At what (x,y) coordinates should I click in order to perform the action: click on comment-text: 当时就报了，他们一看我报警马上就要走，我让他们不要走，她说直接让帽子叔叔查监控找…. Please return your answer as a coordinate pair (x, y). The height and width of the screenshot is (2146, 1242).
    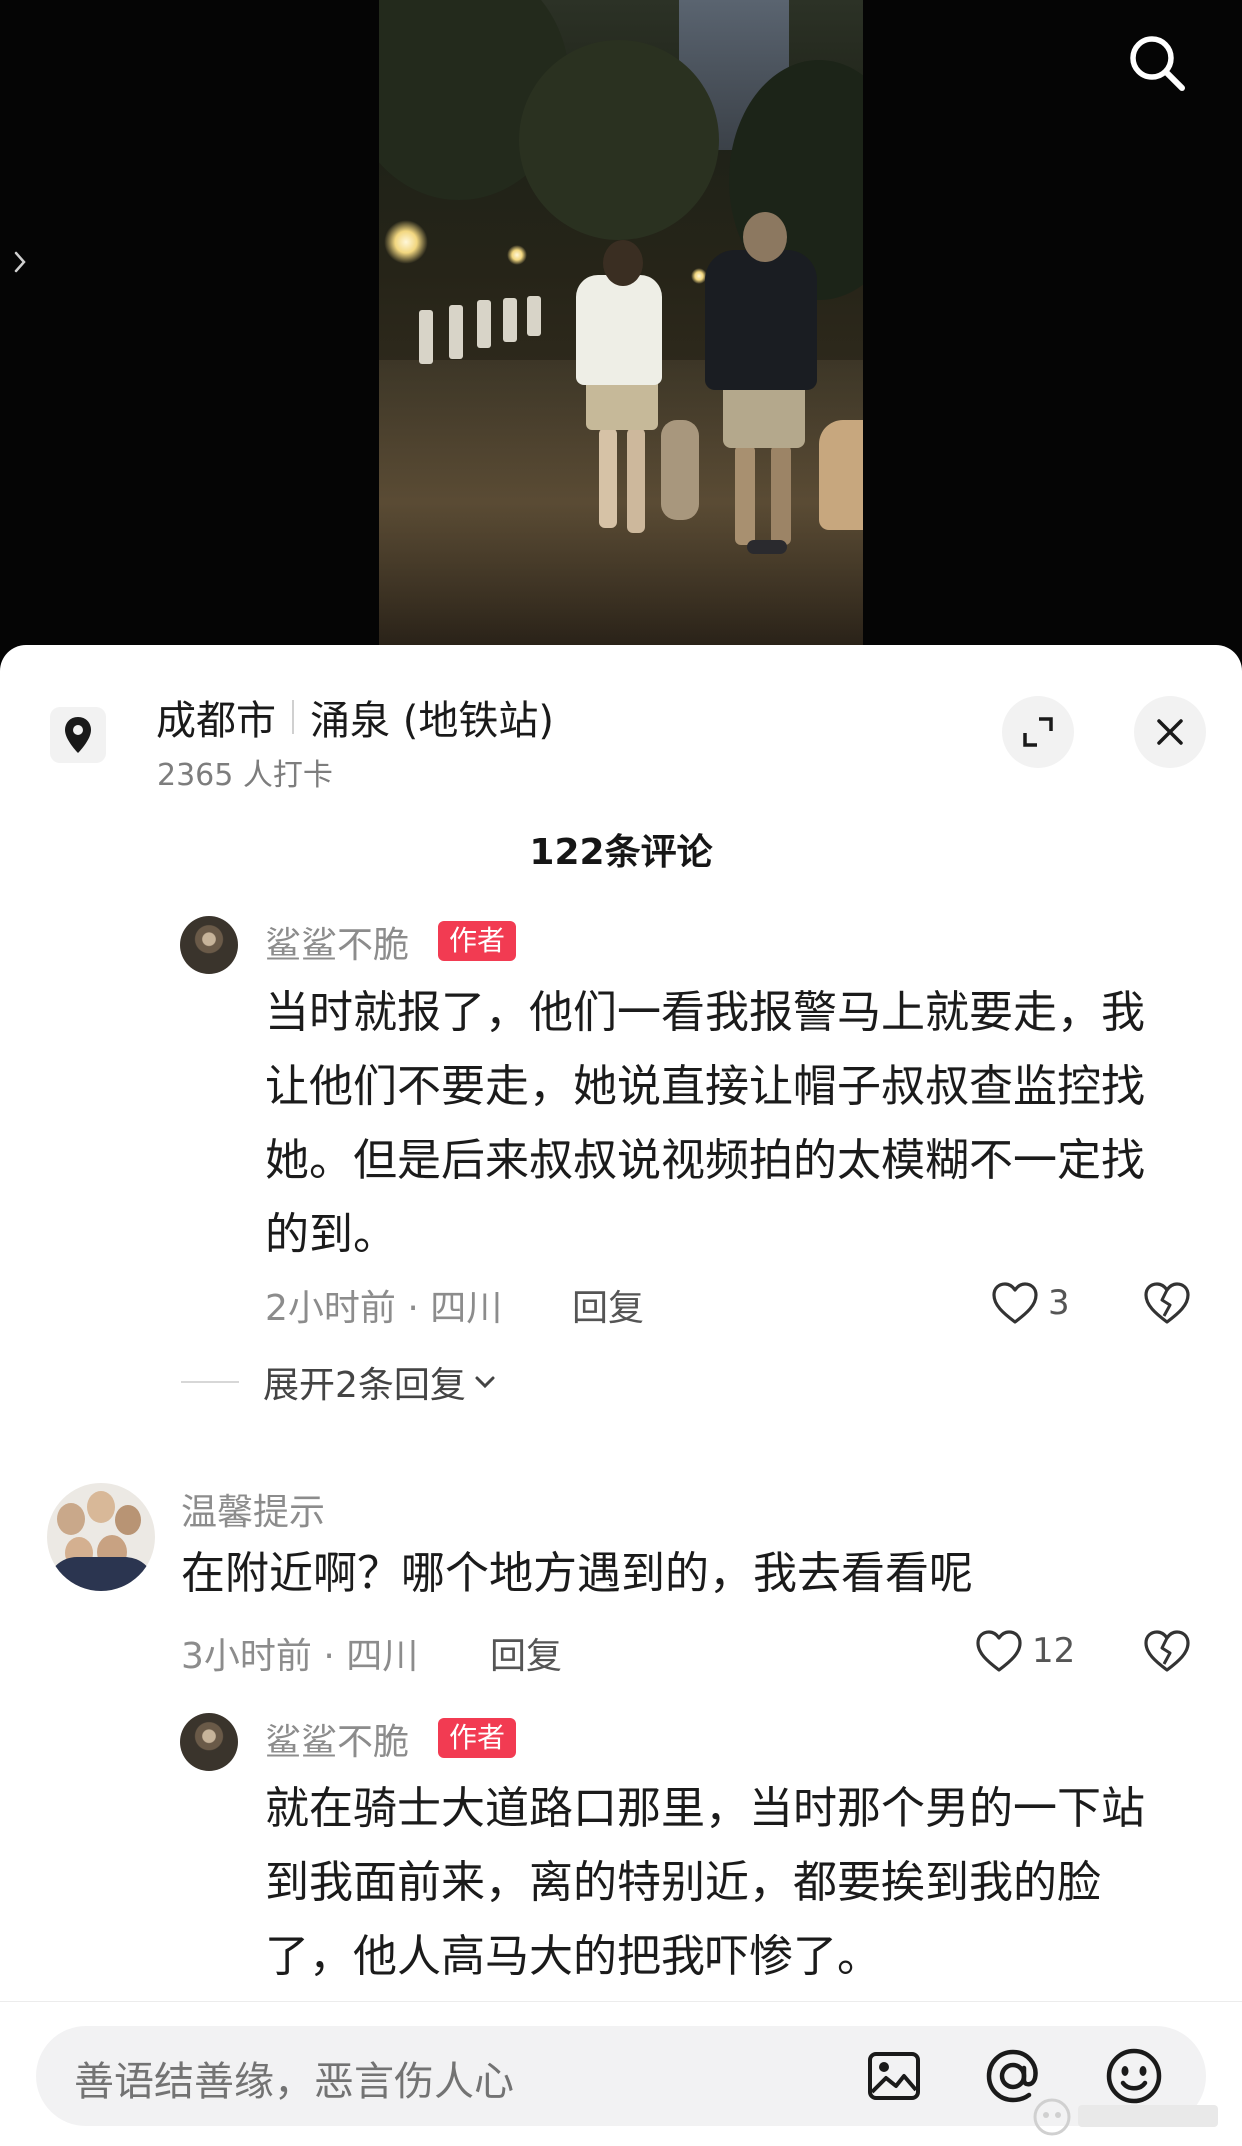
    Looking at the image, I should click on (721, 1124).